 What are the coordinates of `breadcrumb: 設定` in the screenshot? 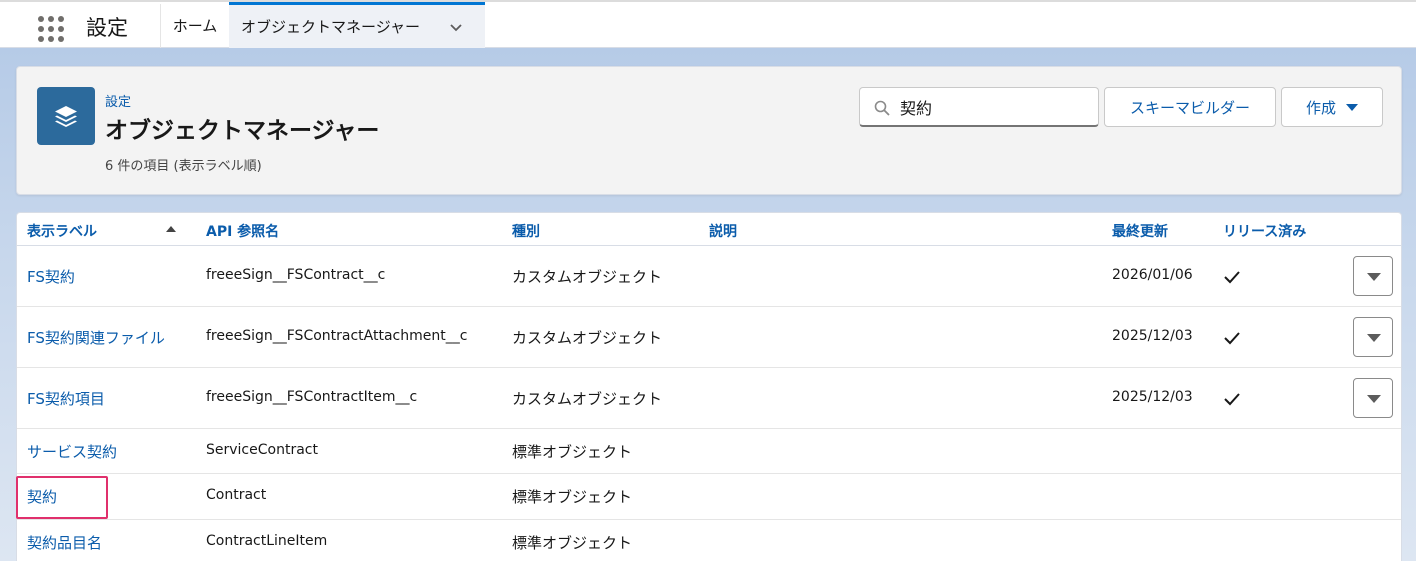 It's located at (118, 100).